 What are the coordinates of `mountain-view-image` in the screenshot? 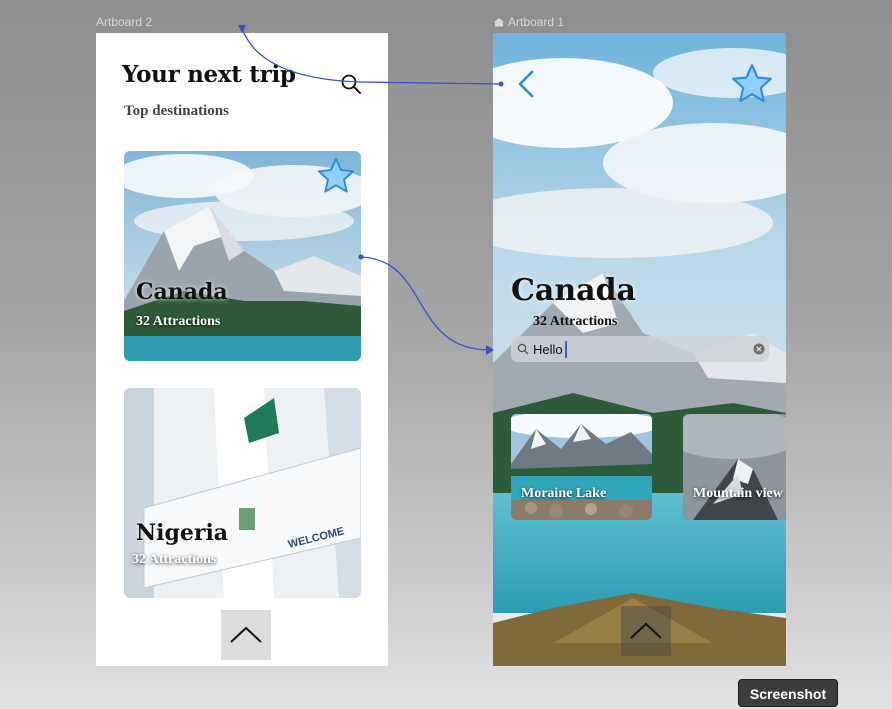 It's located at (734, 467).